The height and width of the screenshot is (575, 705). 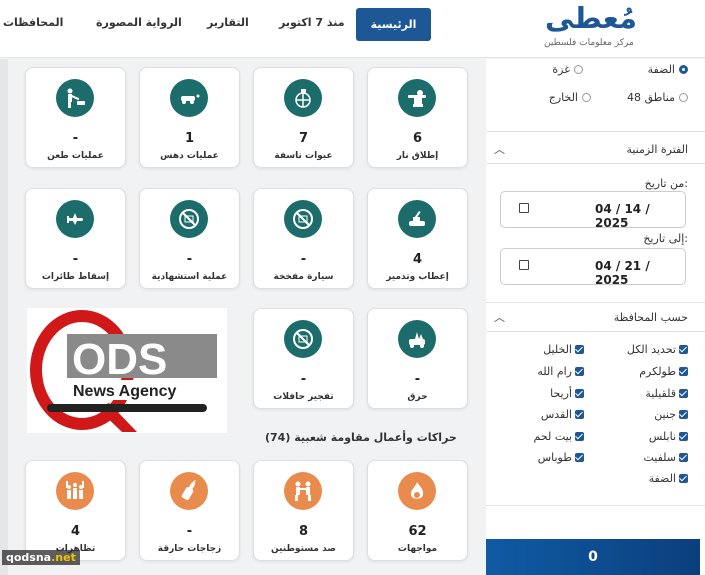 I want to click on checkbox-label: الضفة, so click(x=662, y=478).